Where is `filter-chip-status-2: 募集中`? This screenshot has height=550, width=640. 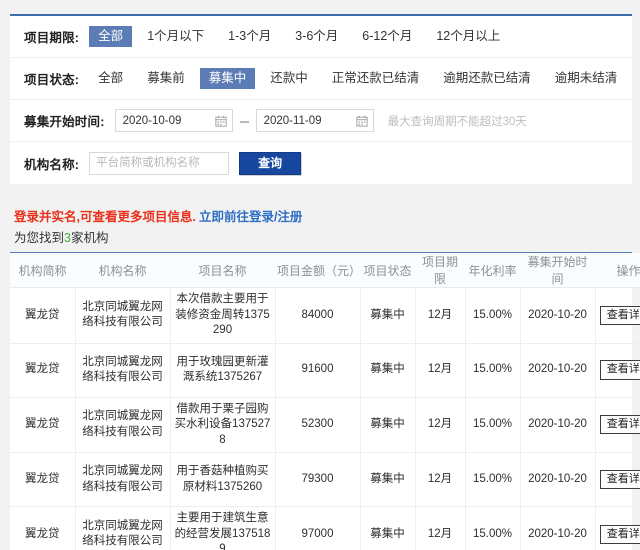 filter-chip-status-2: 募集中 is located at coordinates (227, 78).